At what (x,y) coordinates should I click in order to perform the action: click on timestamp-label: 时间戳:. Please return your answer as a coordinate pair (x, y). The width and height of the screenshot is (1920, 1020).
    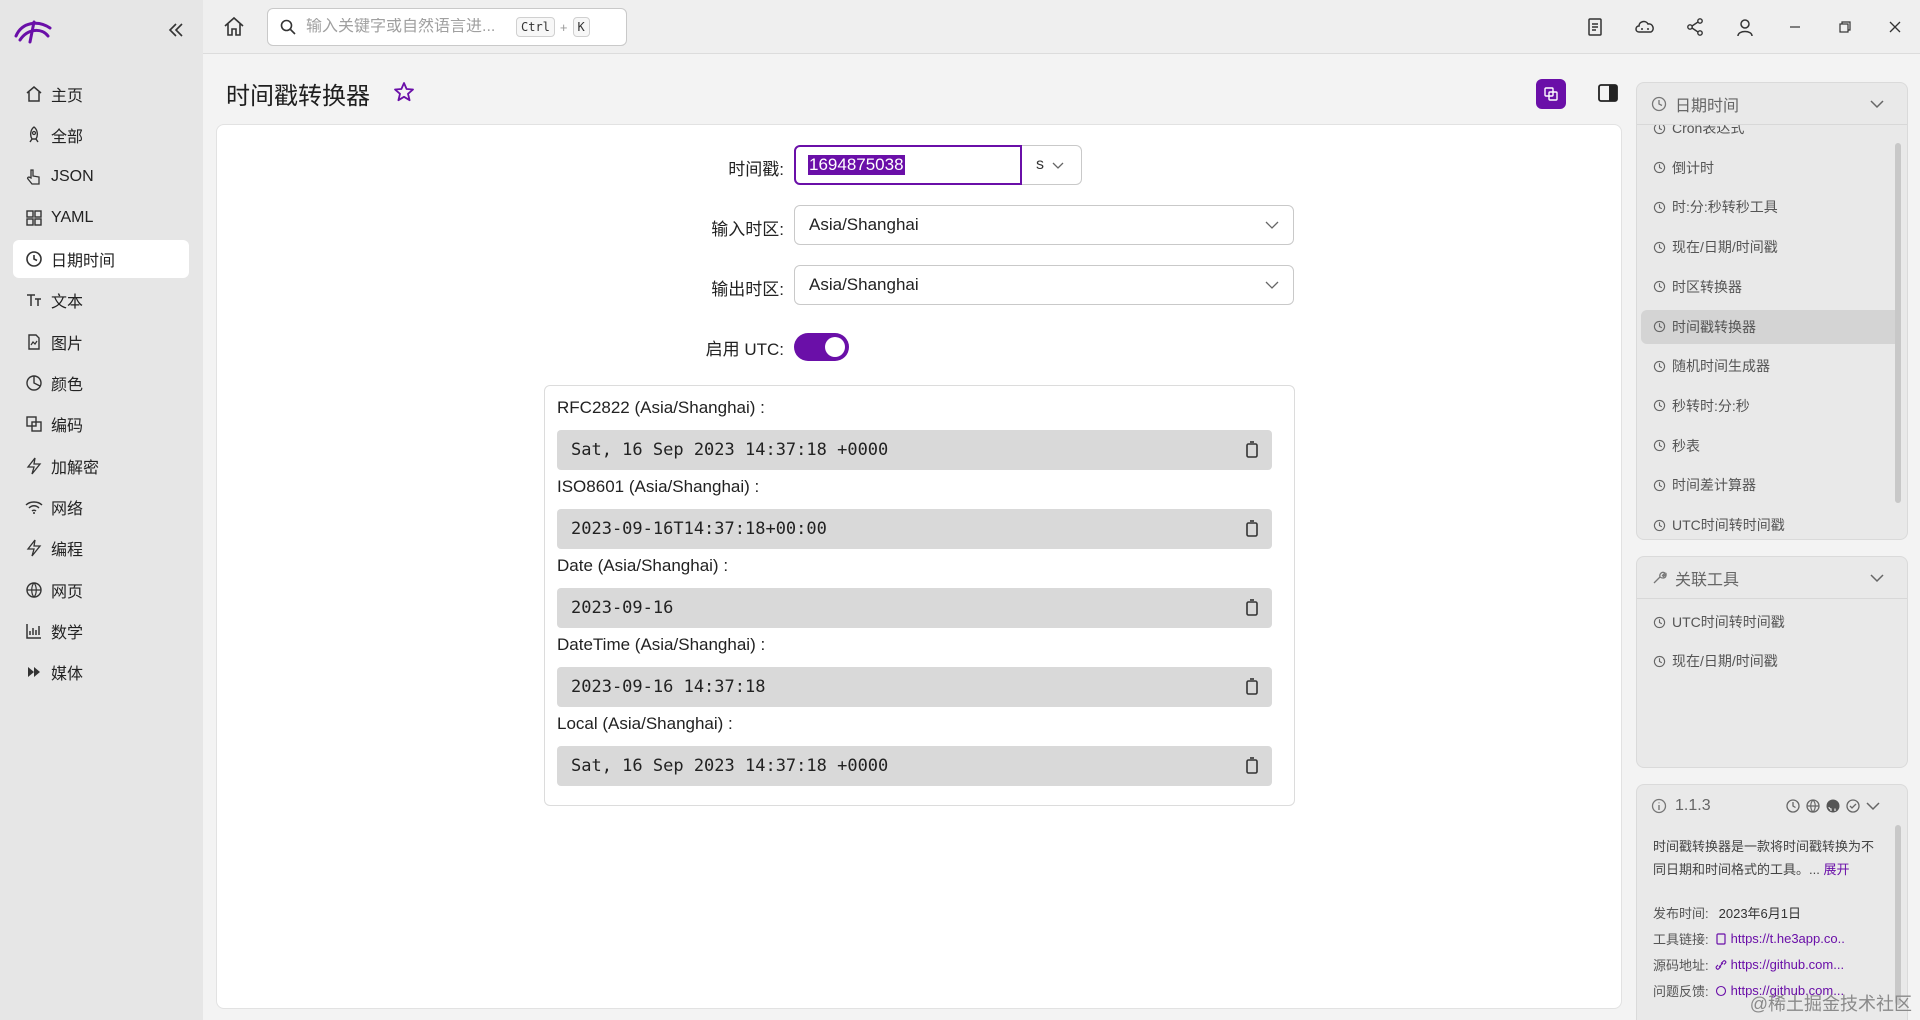
    Looking at the image, I should click on (756, 169).